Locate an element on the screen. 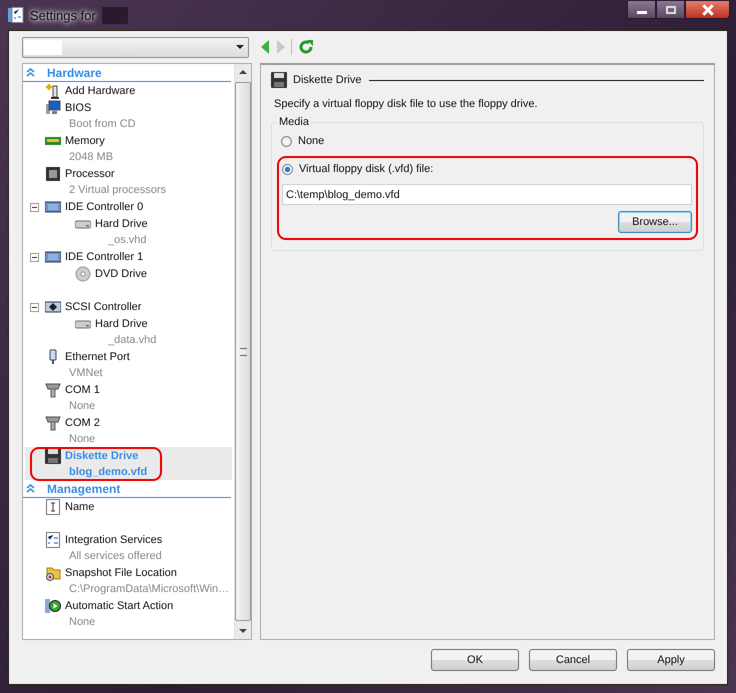  item-label: IDE Controller 0 is located at coordinates (104, 207).